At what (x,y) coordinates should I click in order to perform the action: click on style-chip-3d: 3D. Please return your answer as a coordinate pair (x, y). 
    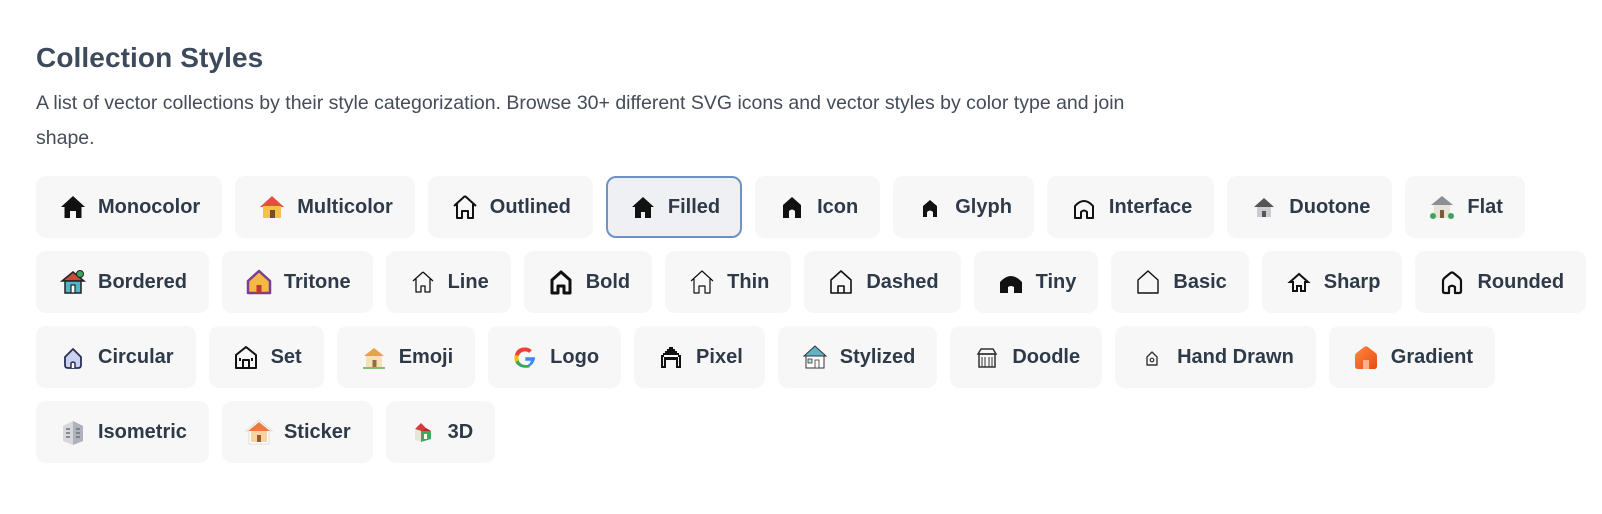
    Looking at the image, I should click on (440, 432).